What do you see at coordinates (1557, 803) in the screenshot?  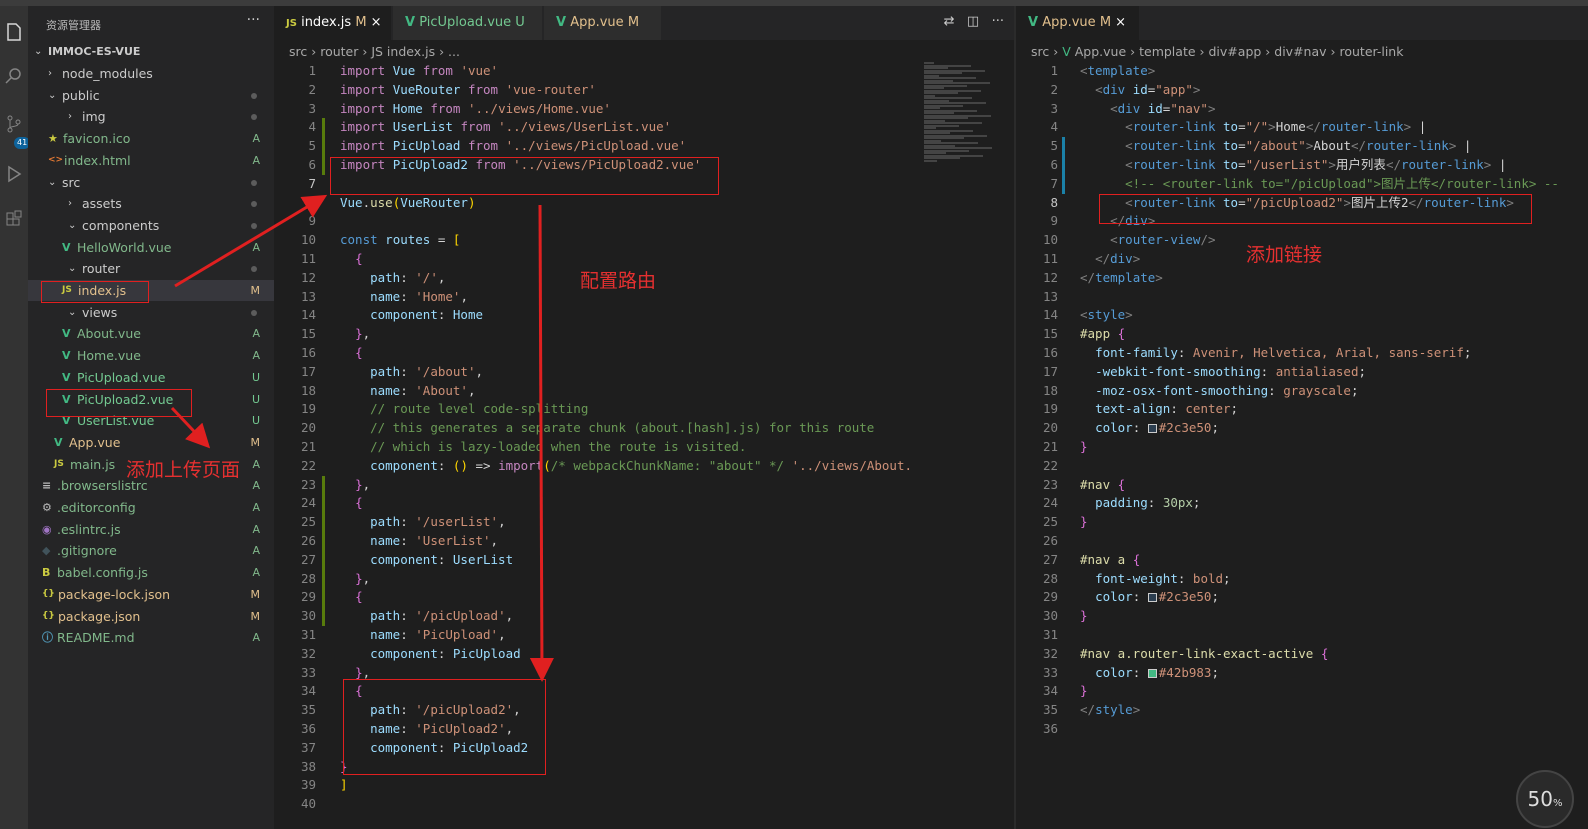 I see `zoom-unit: %` at bounding box center [1557, 803].